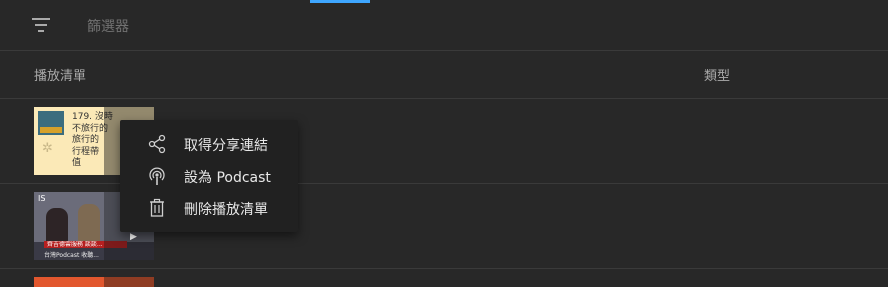 The width and height of the screenshot is (888, 287). I want to click on microphone-icon: ✲, so click(47, 148).